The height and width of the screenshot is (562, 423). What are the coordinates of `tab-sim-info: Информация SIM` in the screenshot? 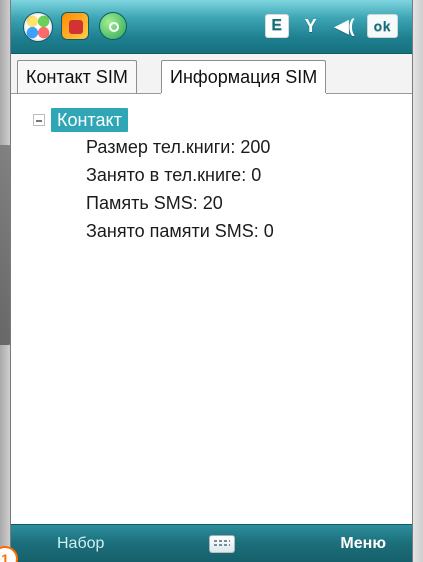 It's located at (244, 77).